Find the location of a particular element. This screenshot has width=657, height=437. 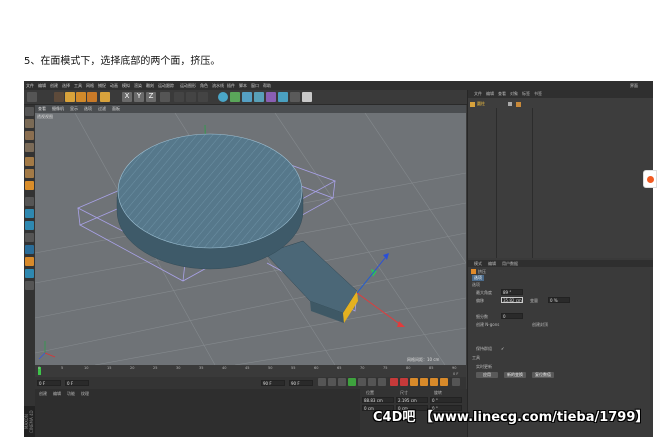

x-position-field: 88.83 cm is located at coordinates (378, 400).